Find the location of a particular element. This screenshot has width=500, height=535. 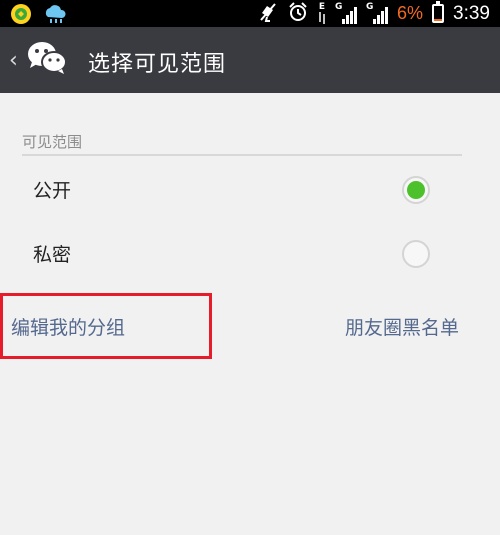

status-bar-right: E G G 6% 3:39 is located at coordinates (374, 13).